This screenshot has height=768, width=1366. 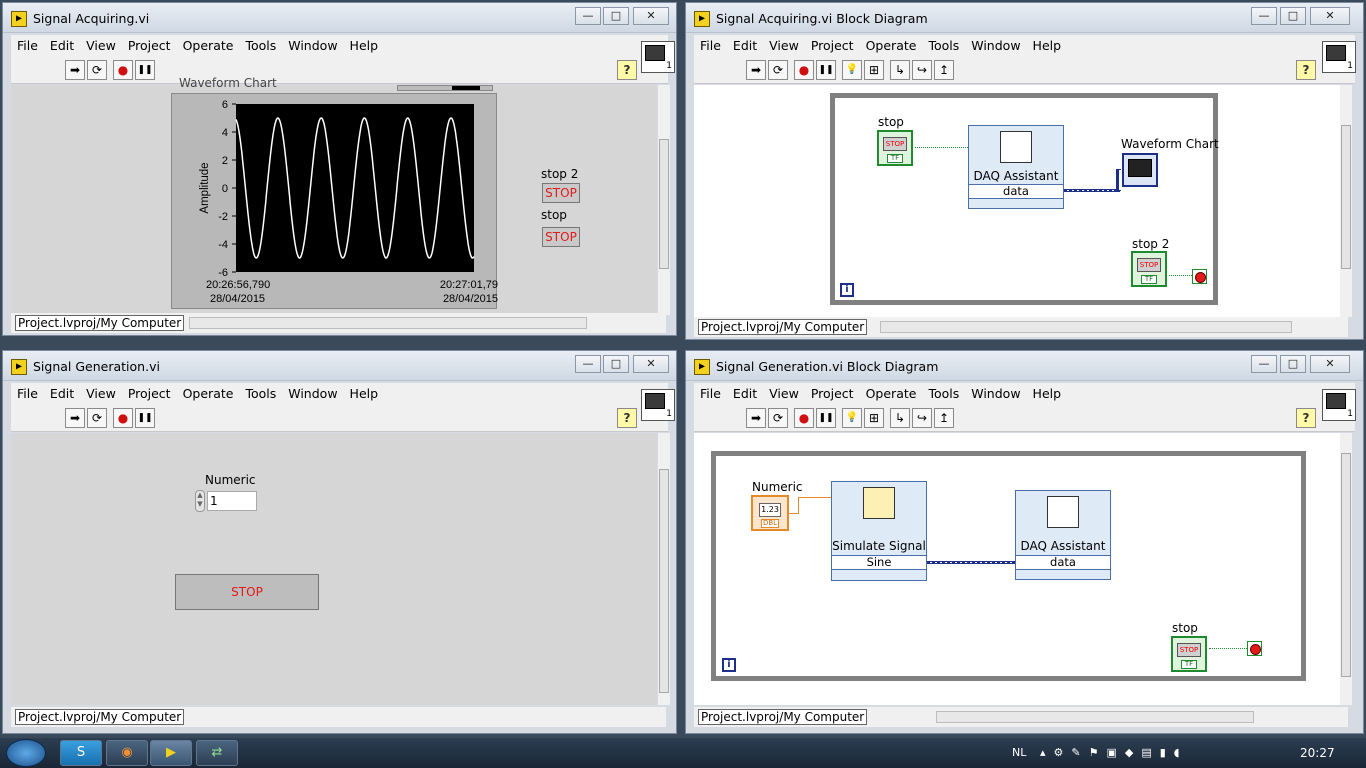 I want to click on stop-terminal: STOP TF, so click(x=895, y=148).